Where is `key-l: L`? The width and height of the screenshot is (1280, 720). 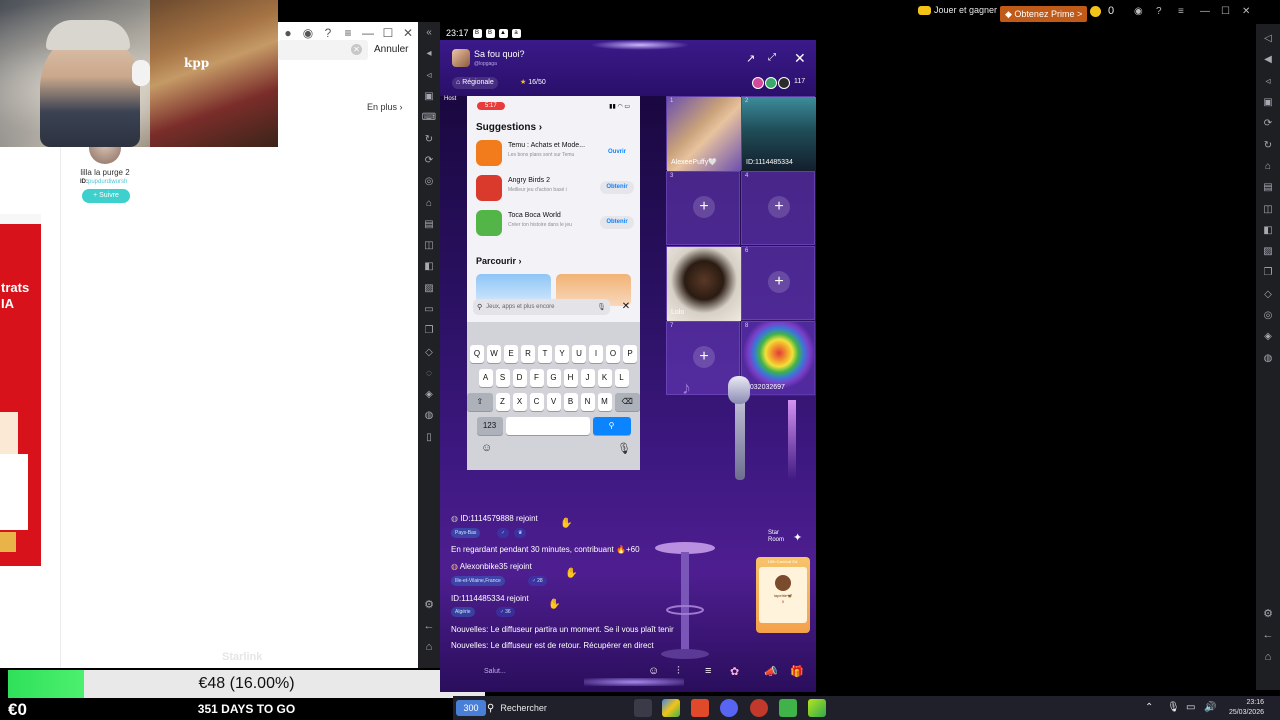 key-l: L is located at coordinates (621, 378).